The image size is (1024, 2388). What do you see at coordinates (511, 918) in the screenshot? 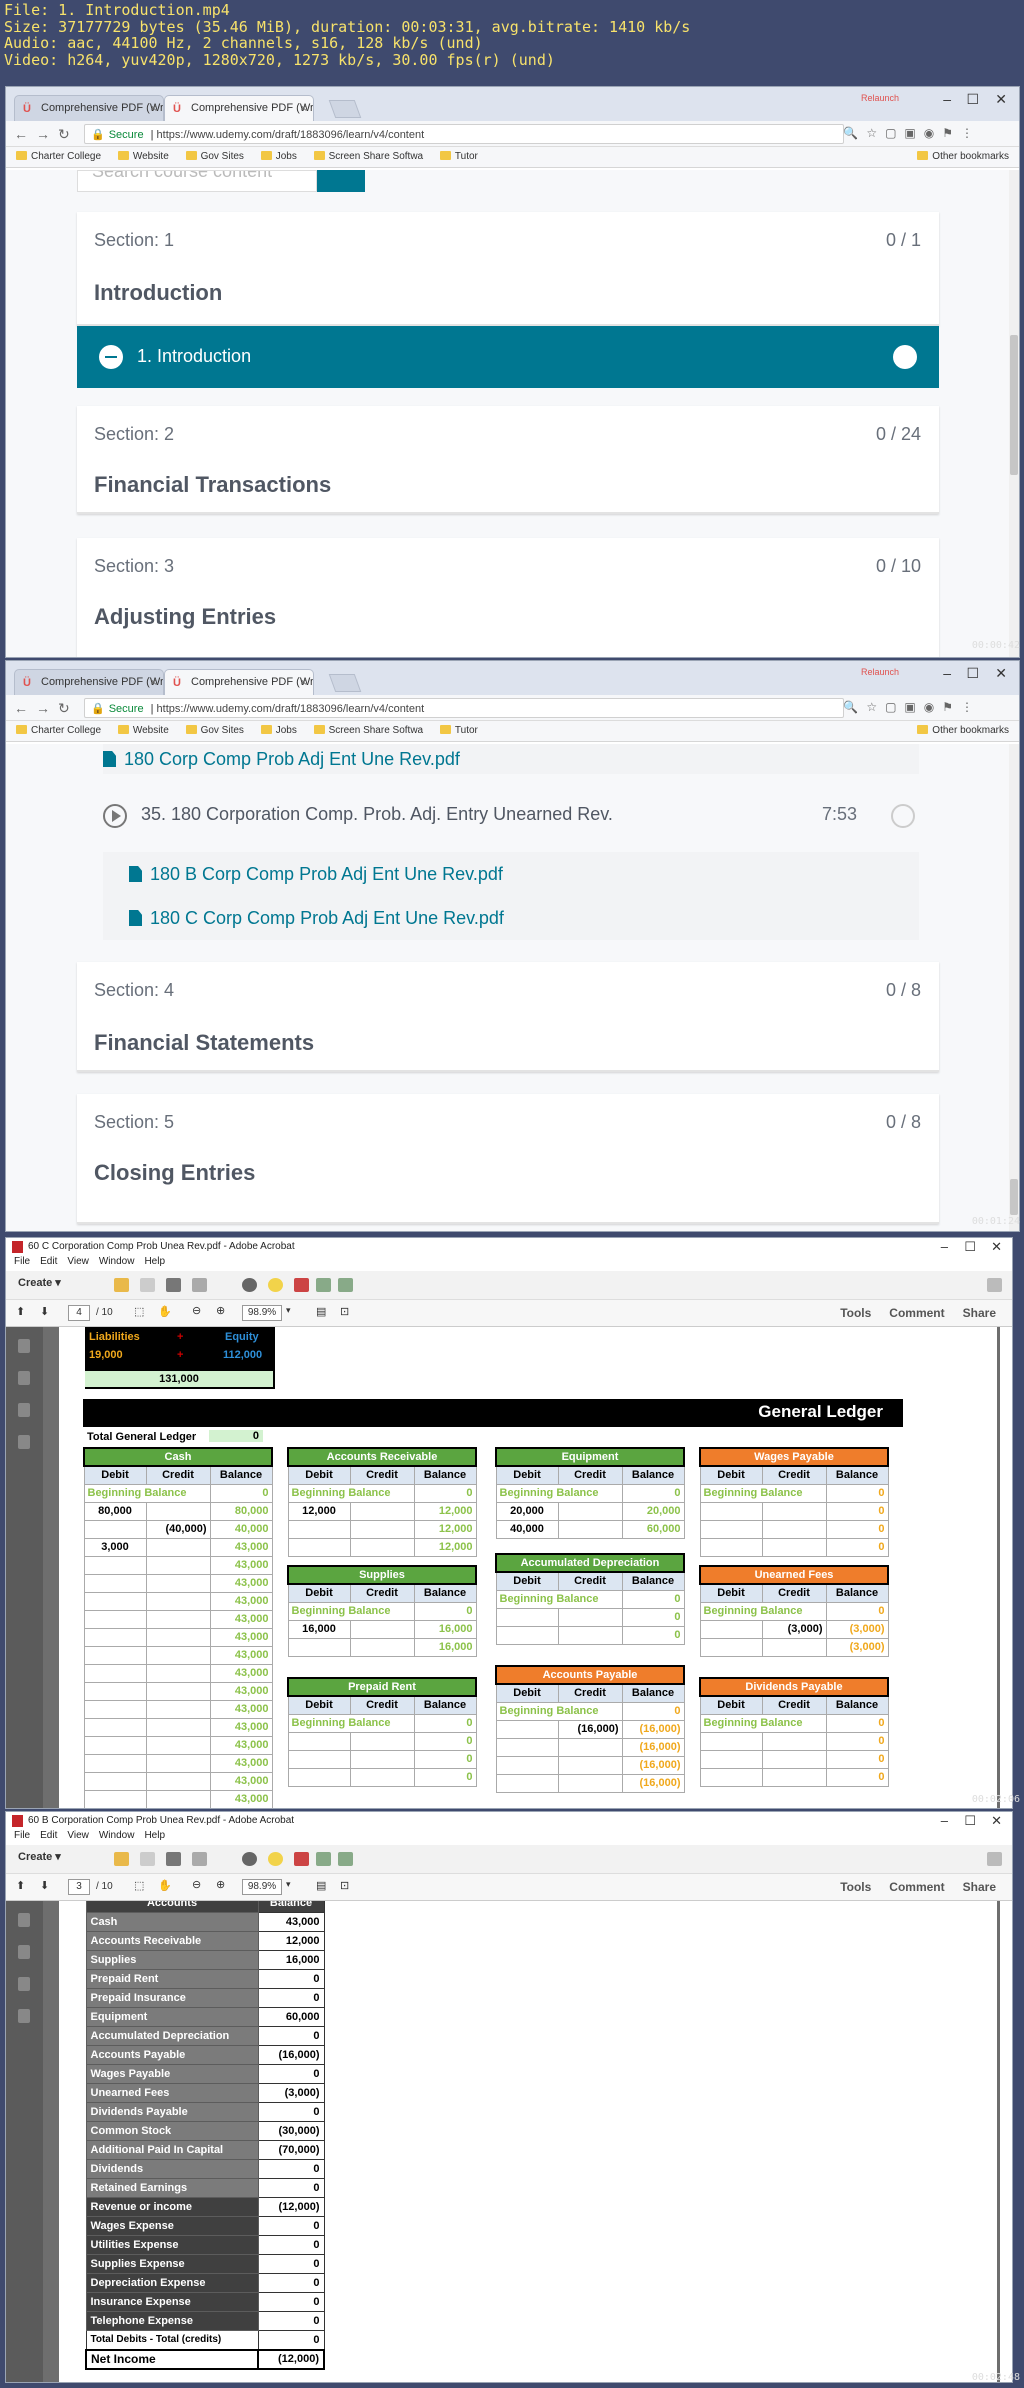
I see `resource-link: 180 C Corp Comp Prob Adj Ent Une Rev.pdf` at bounding box center [511, 918].